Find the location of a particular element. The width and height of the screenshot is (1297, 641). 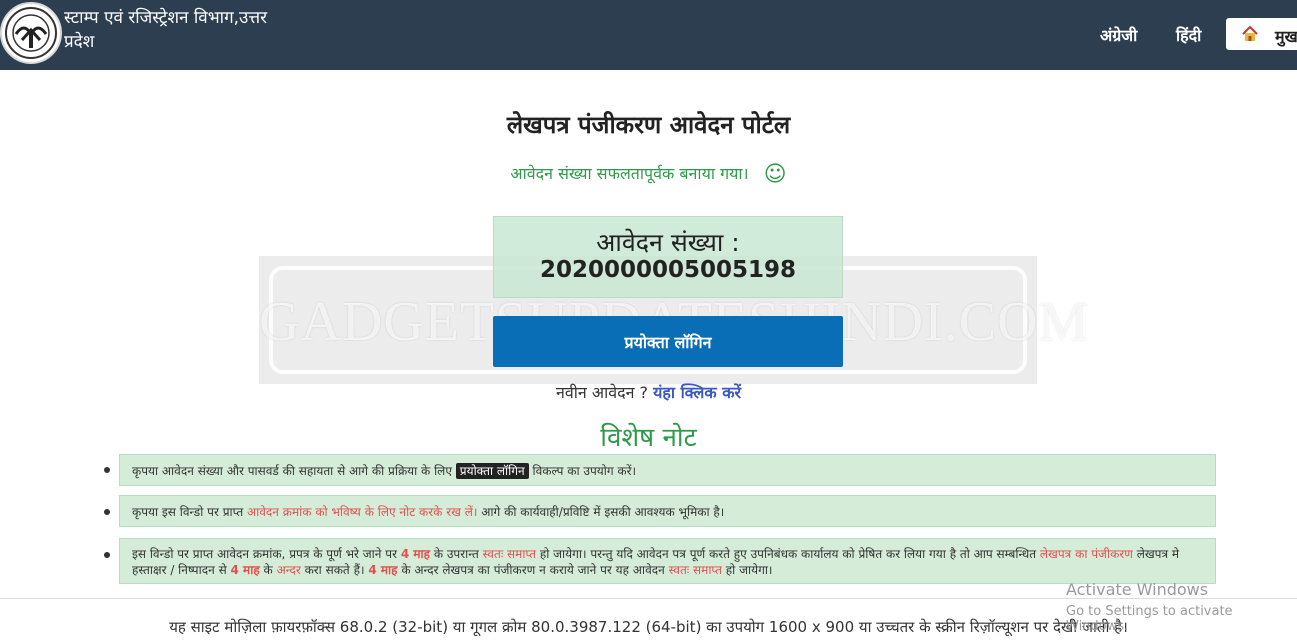

note-text: कृपया इस विन्डो पर प्राप्त is located at coordinates (188, 512).